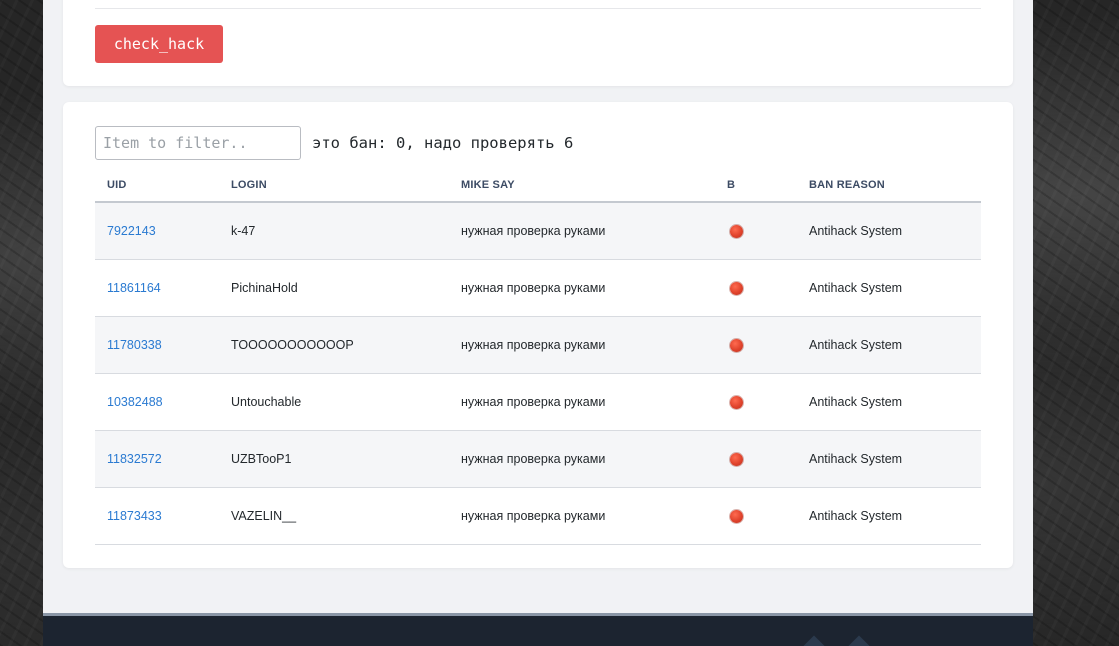 The image size is (1119, 646). I want to click on column-header-ban-reason: BAN REASON, so click(889, 185).